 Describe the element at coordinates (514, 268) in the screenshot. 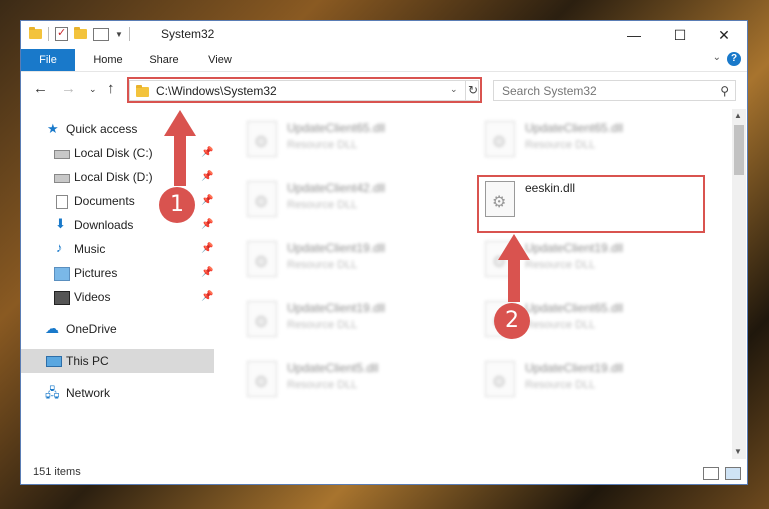

I see `arrow-to-file` at that location.